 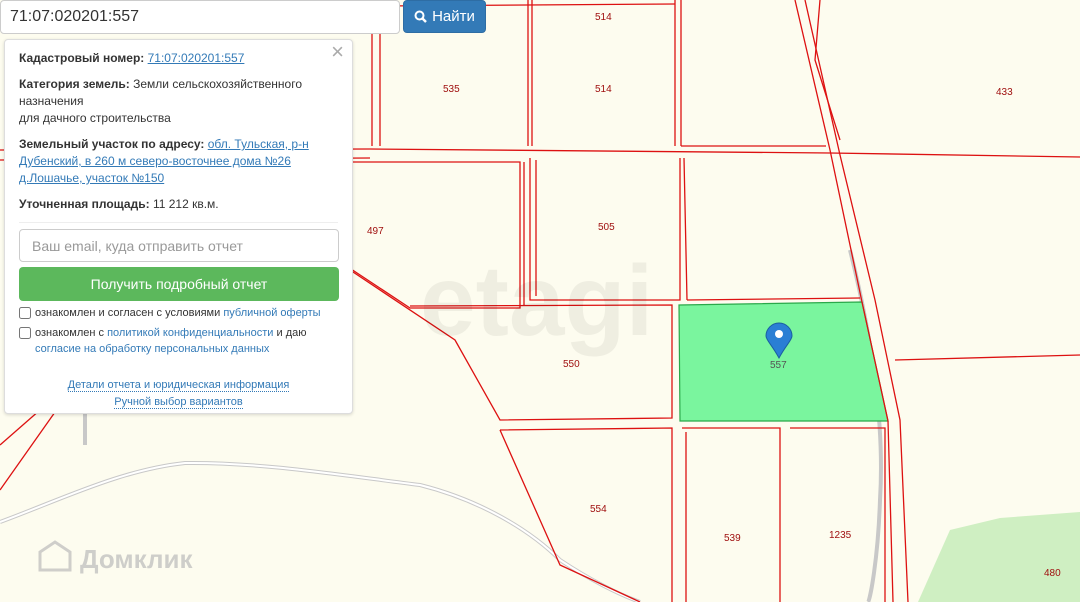 I want to click on privacy-policy-link: политикой конфиденциальности, so click(x=190, y=333).